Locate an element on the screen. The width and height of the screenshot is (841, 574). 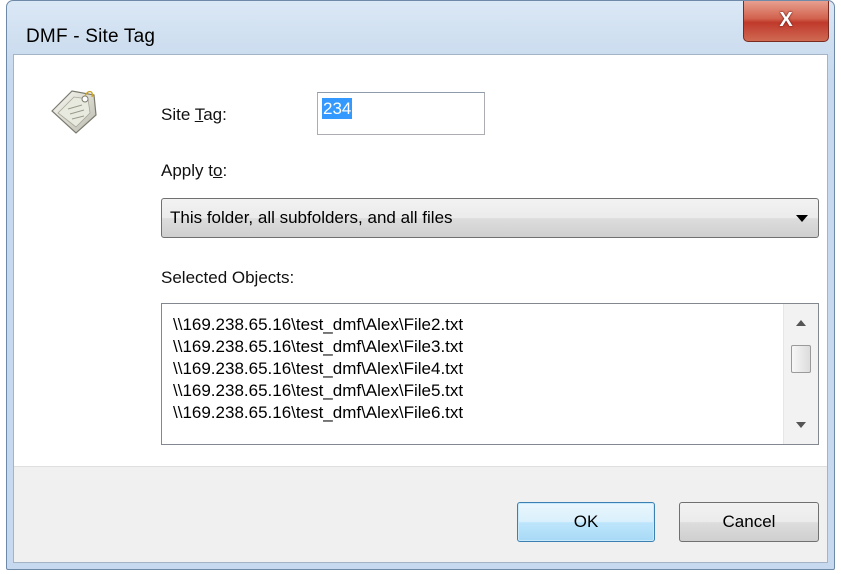
list-item: \\169.238.65.16\test_dmf\Alex\File2.txt is located at coordinates (475, 325).